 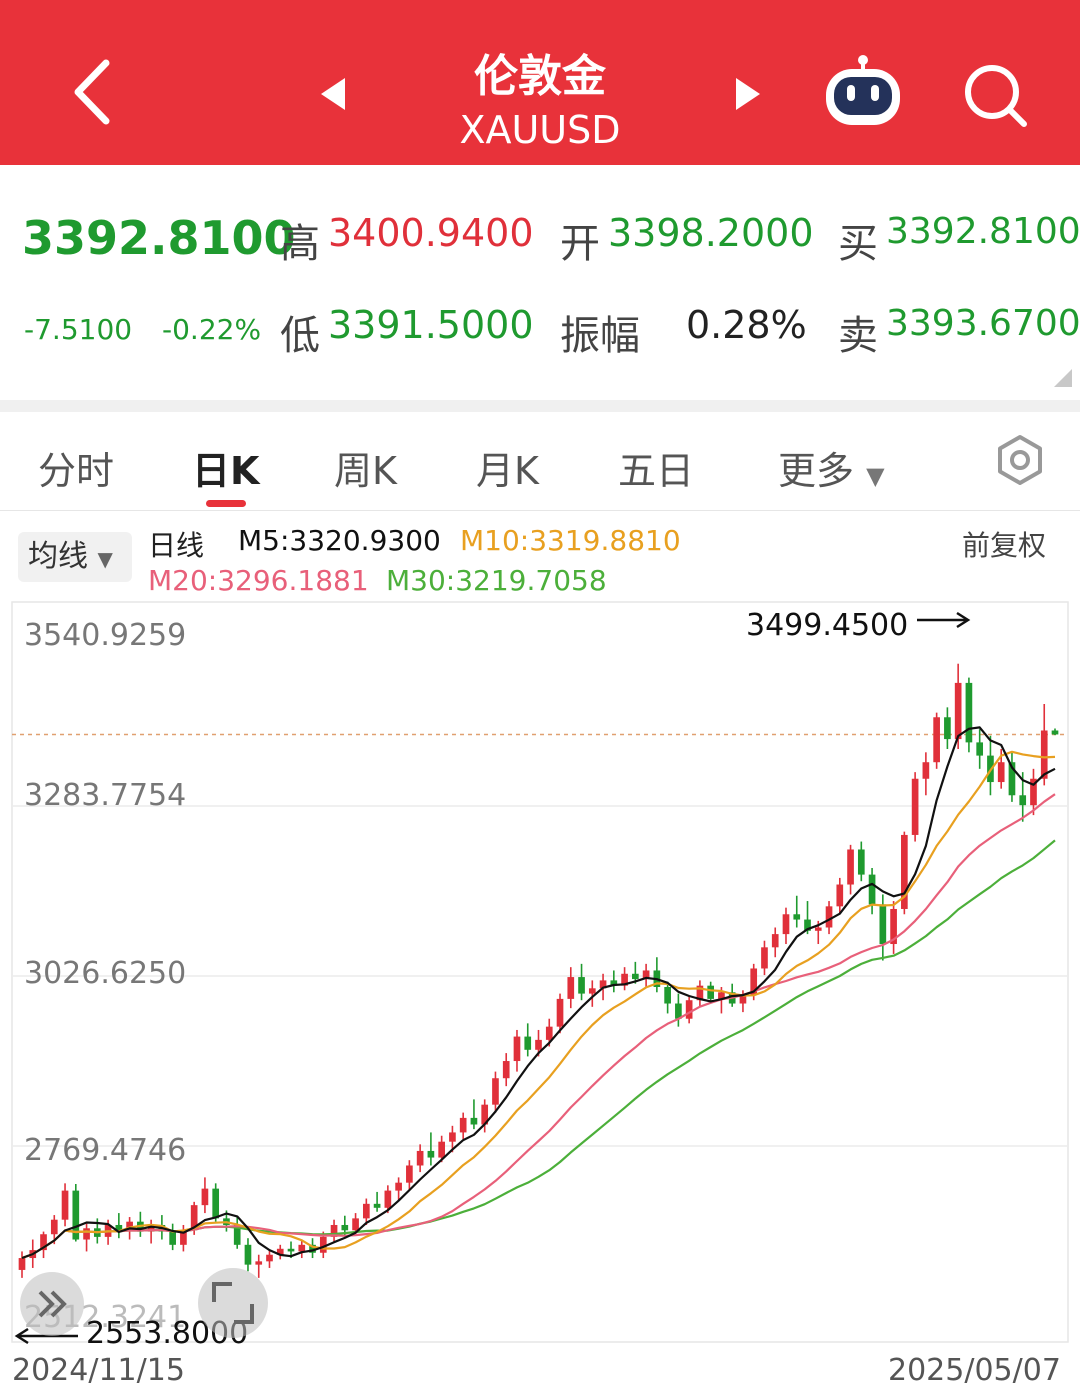 What do you see at coordinates (600, 336) in the screenshot?
I see `amplitude-label: 振幅` at bounding box center [600, 336].